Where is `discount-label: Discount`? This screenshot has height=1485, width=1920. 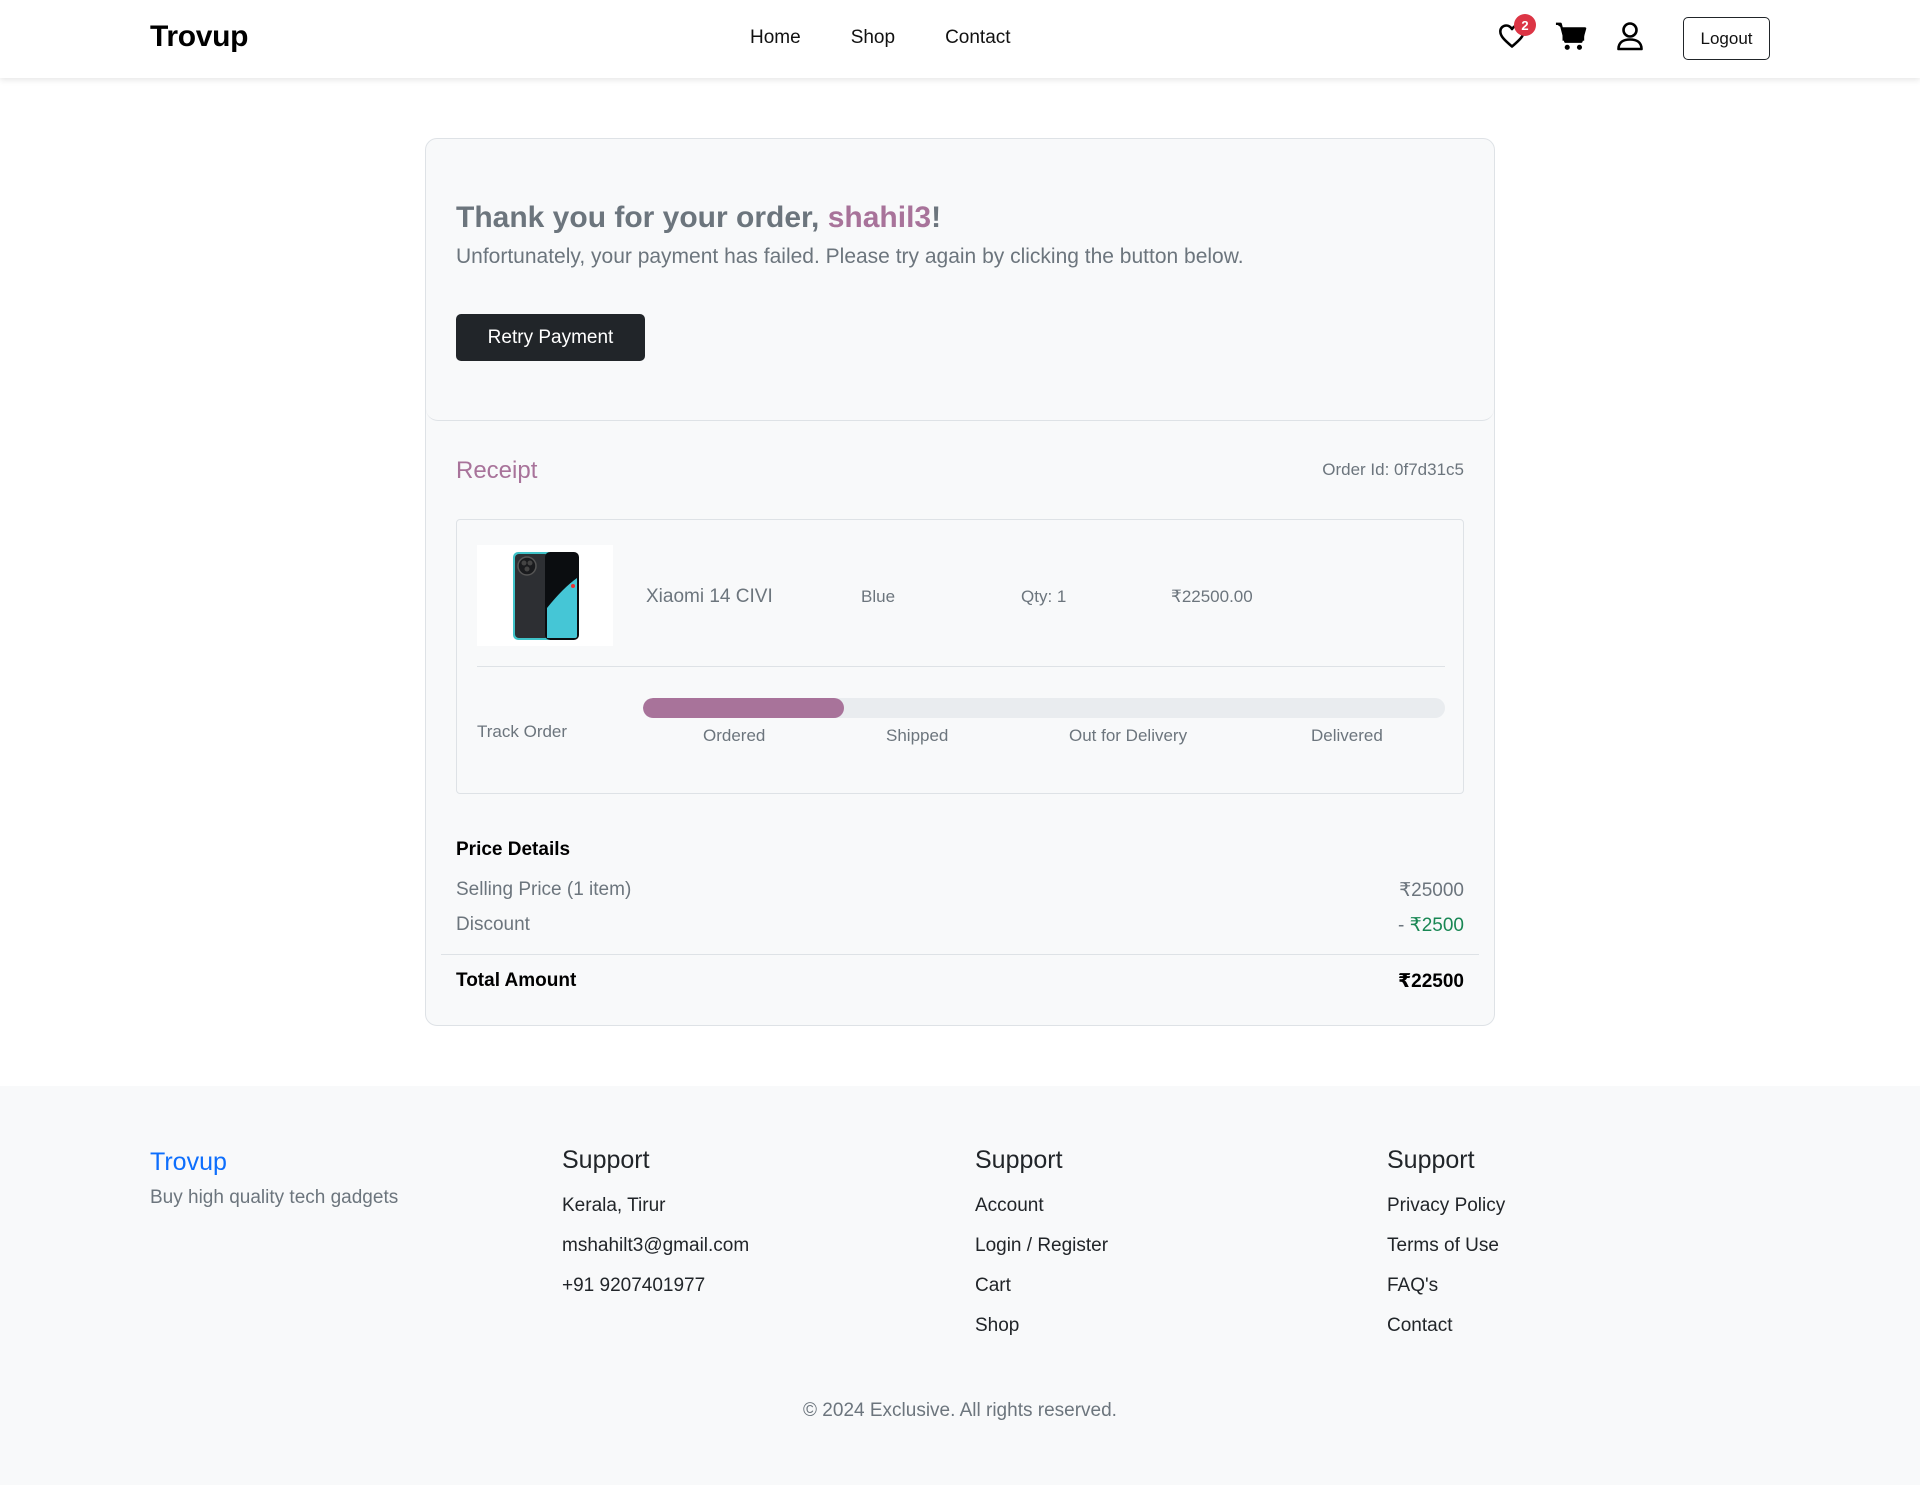
discount-label: Discount is located at coordinates (493, 924).